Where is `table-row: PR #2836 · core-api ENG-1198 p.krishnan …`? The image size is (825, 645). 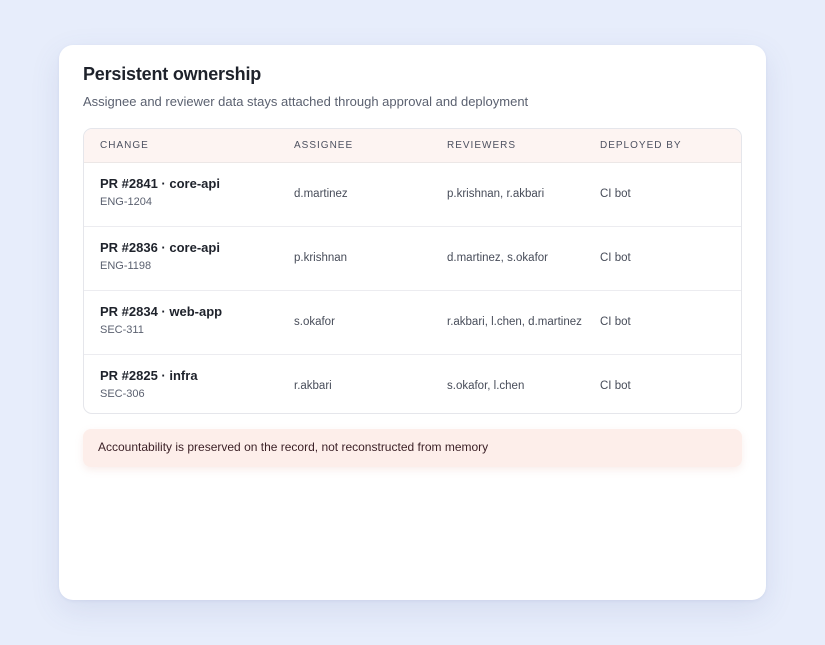 table-row: PR #2836 · core-api ENG-1198 p.krishnan … is located at coordinates (412, 259).